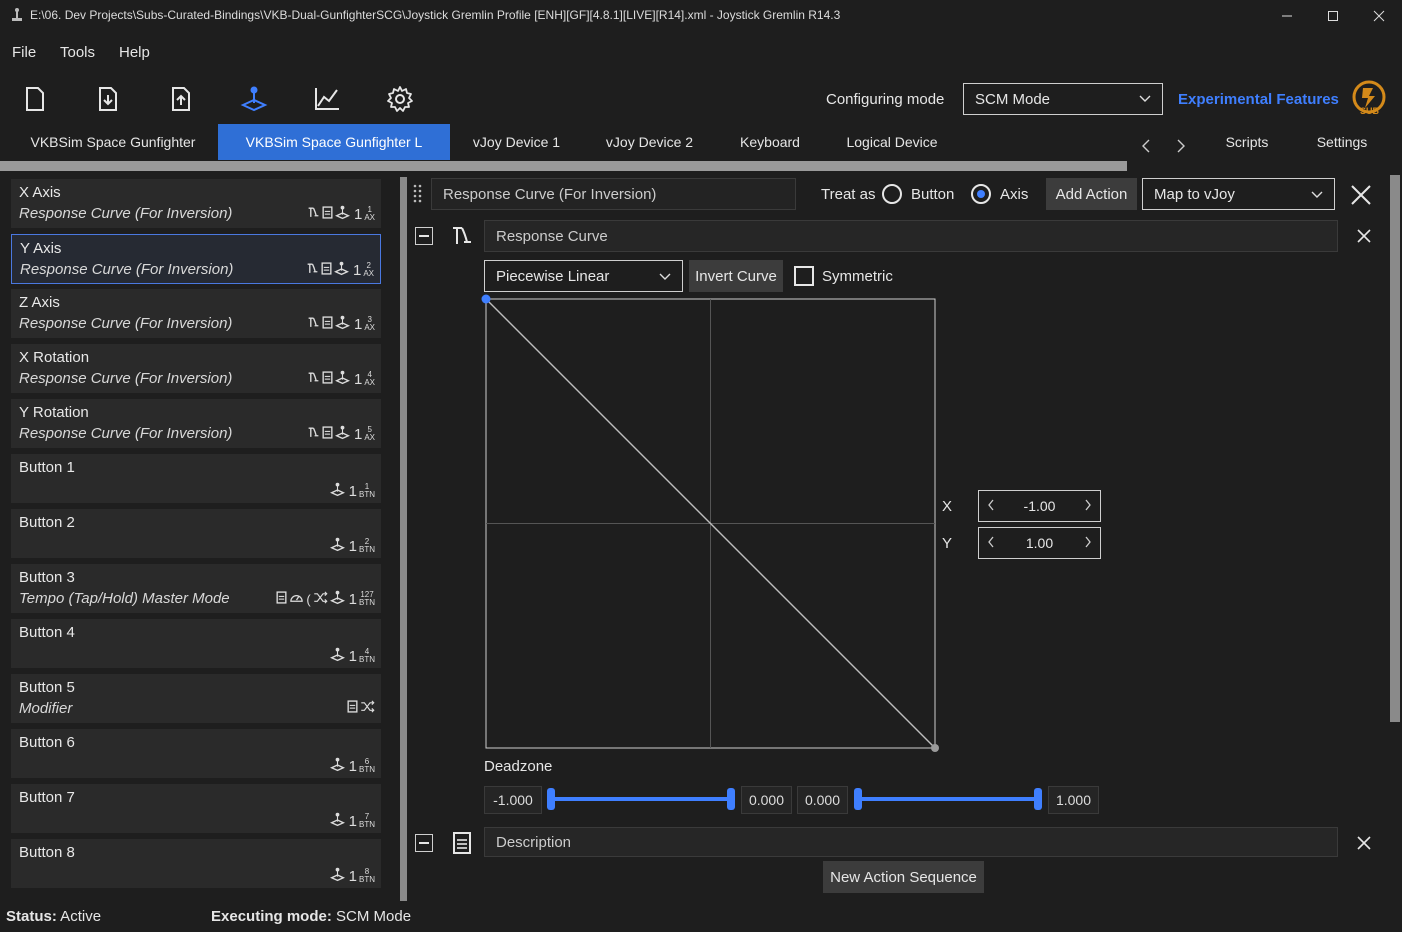 The width and height of the screenshot is (1402, 932). Describe the element at coordinates (731, 799) in the screenshot. I see `deadzone-slider-low-handle-b` at that location.